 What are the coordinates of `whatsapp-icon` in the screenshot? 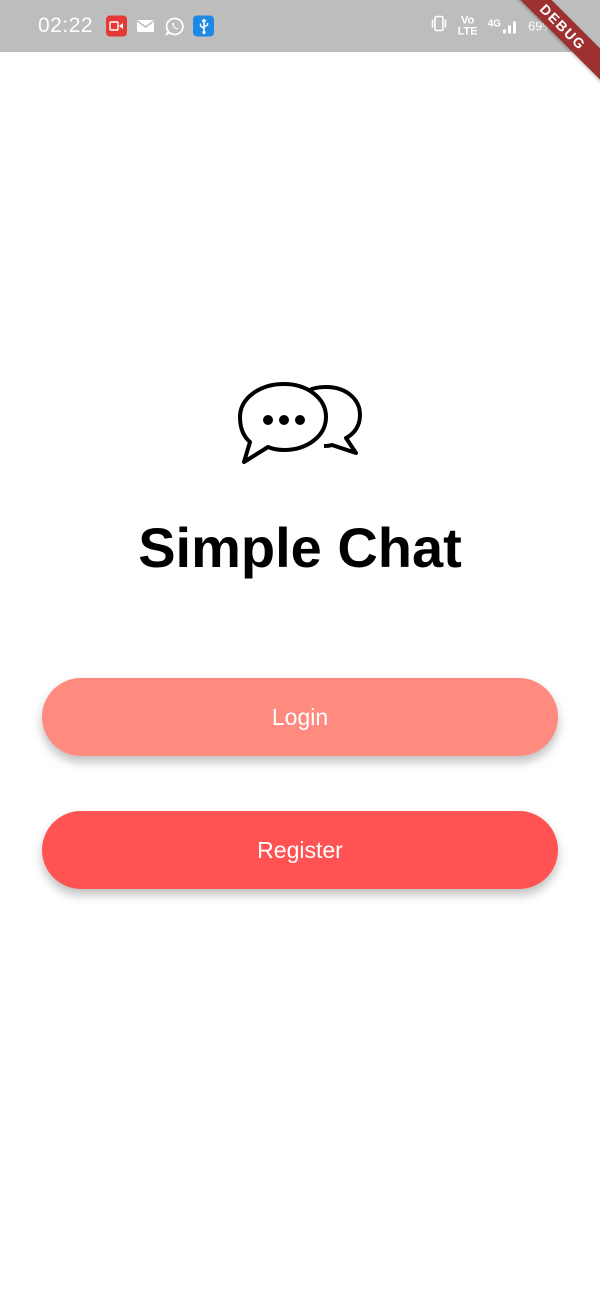 It's located at (174, 26).